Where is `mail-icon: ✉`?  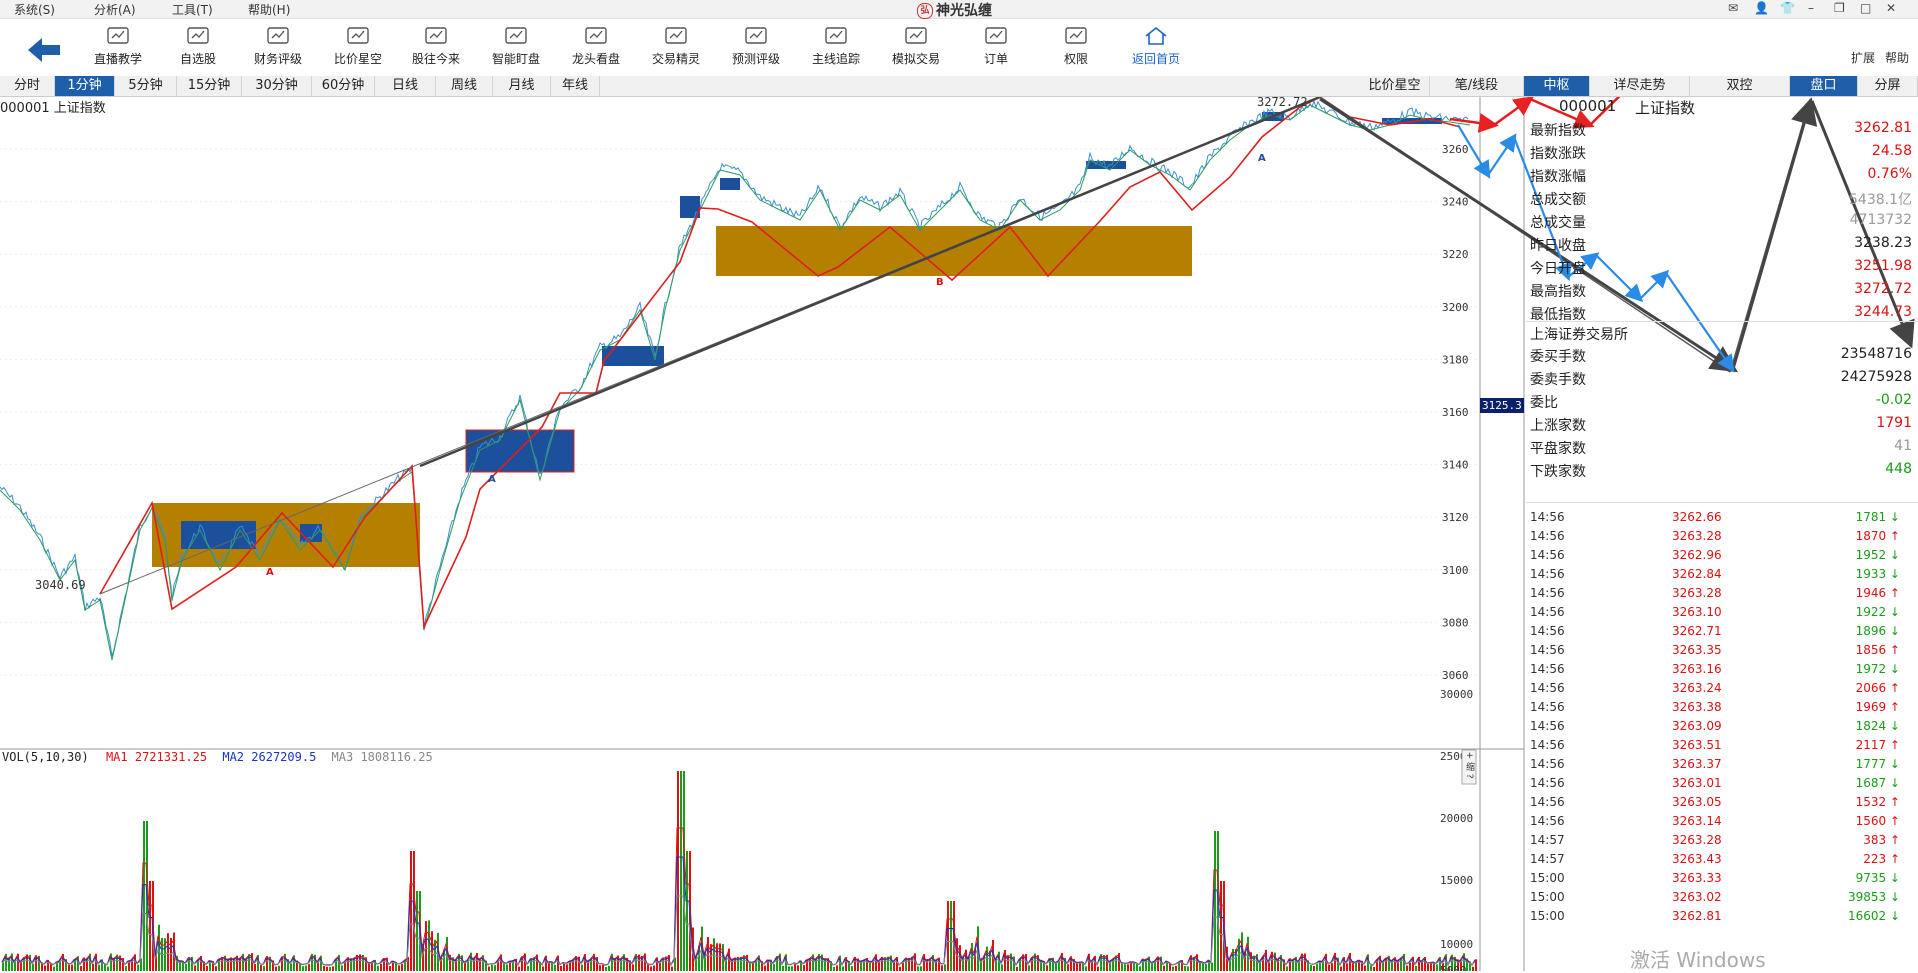
mail-icon: ✉ is located at coordinates (1733, 8).